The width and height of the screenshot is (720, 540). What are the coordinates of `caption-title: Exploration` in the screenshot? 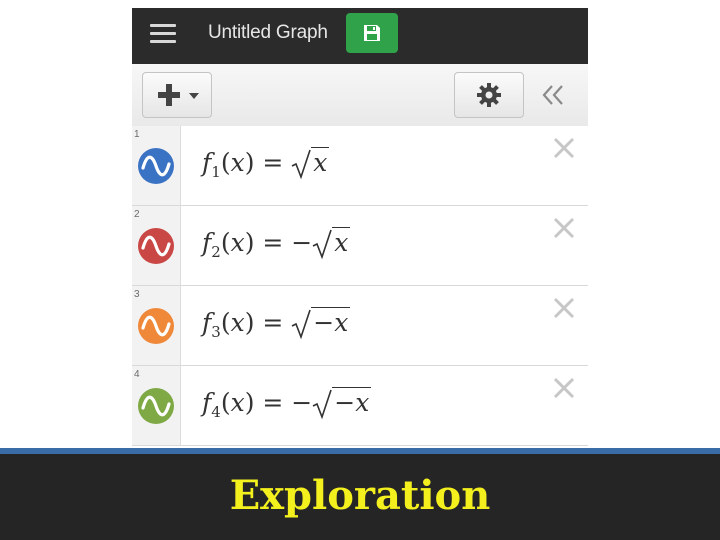 It's located at (360, 495).